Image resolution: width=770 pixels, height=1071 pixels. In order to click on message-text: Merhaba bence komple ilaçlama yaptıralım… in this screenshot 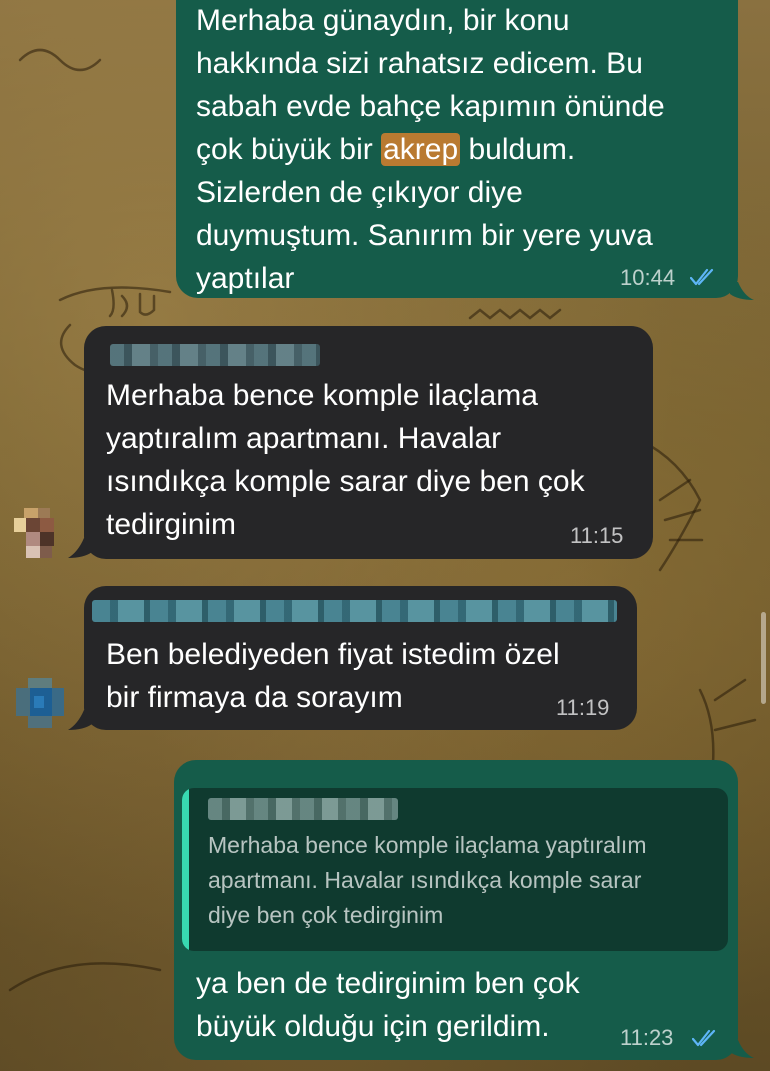, I will do `click(345, 460)`.